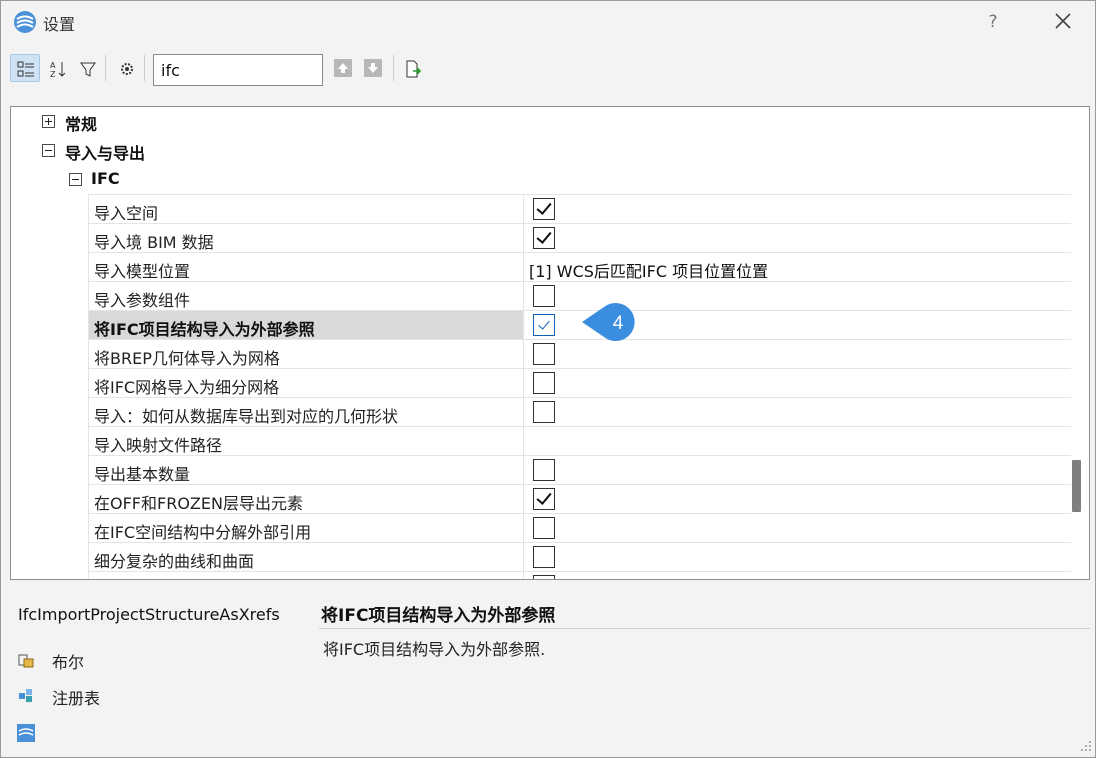 The image size is (1096, 758). What do you see at coordinates (68, 662) in the screenshot?
I see `setting-type-label: 布尔` at bounding box center [68, 662].